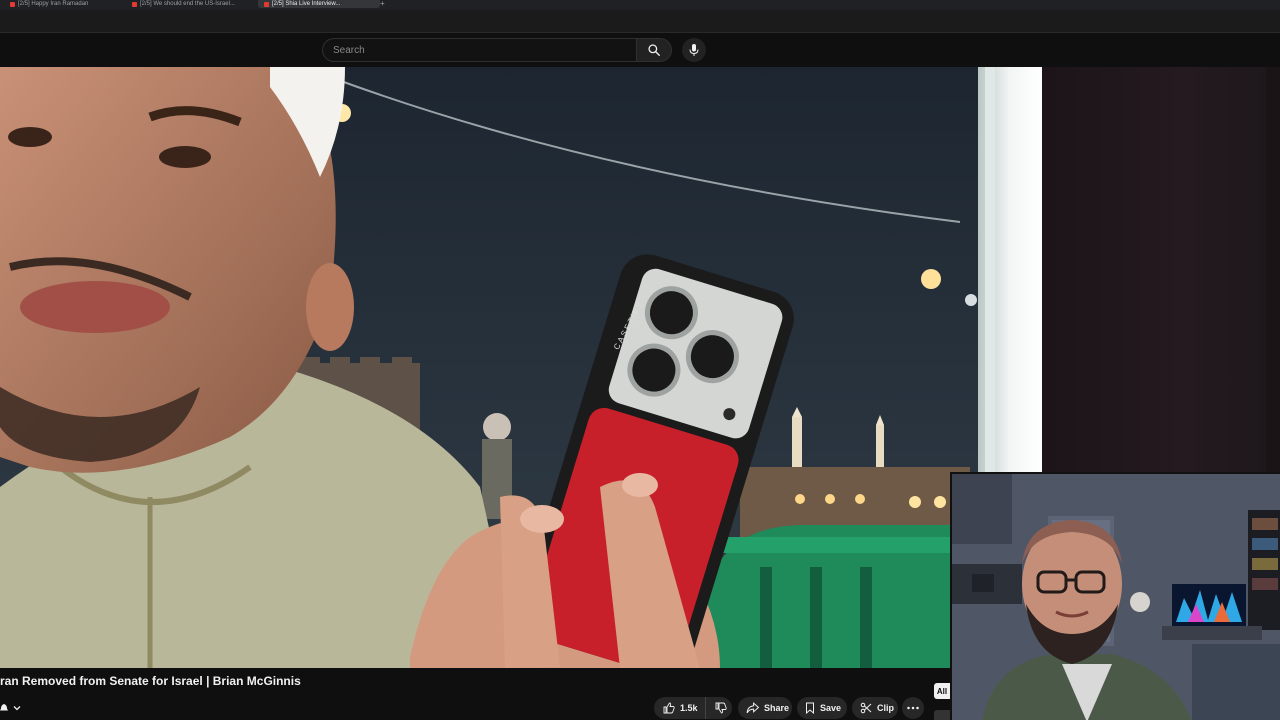 The width and height of the screenshot is (1280, 720). Describe the element at coordinates (382, 4) in the screenshot. I see `new-tab-icon: +` at that location.